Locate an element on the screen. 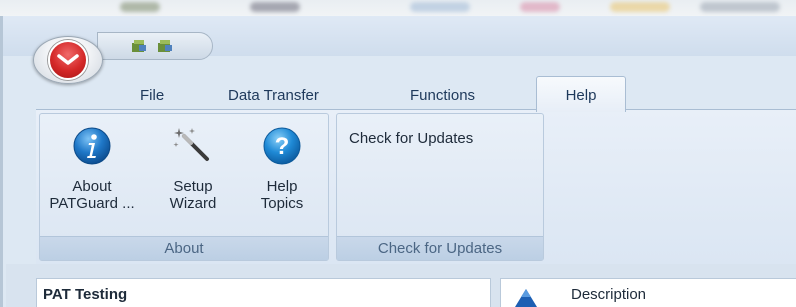 This screenshot has width=796, height=307. check-for-updates-button: Check for Updates is located at coordinates (411, 138).